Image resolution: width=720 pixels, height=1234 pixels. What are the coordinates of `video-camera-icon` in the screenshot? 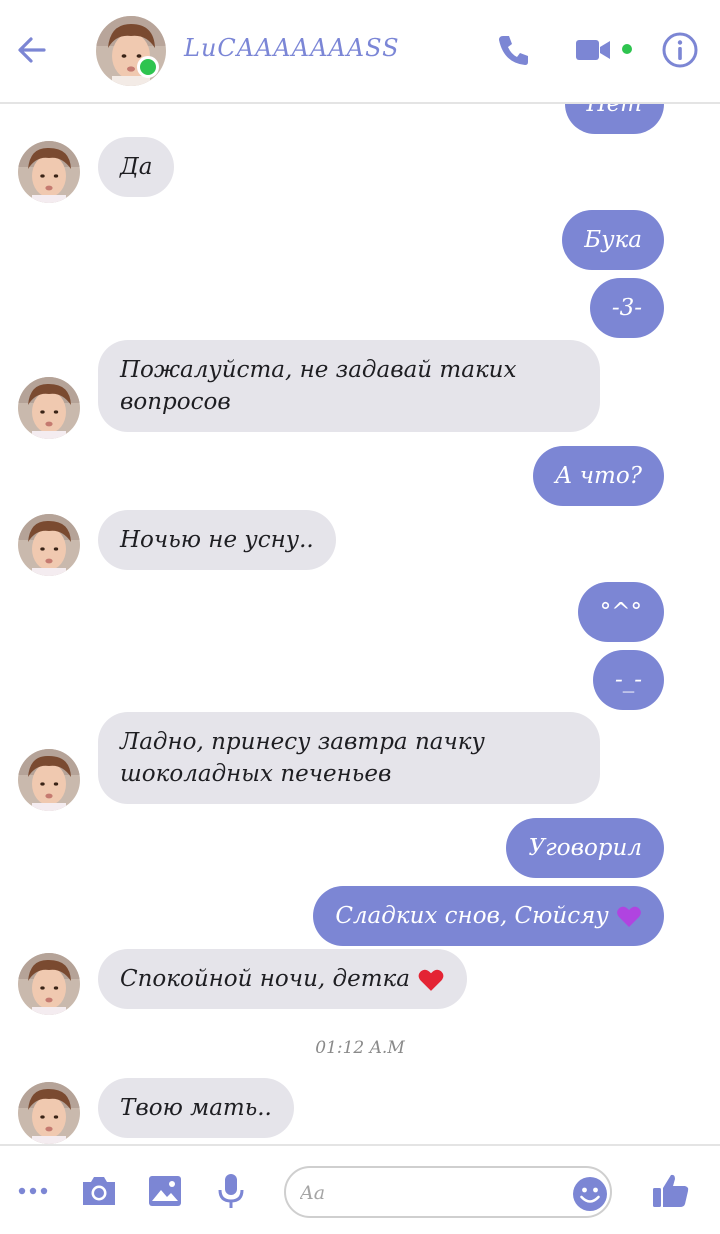 It's located at (593, 50).